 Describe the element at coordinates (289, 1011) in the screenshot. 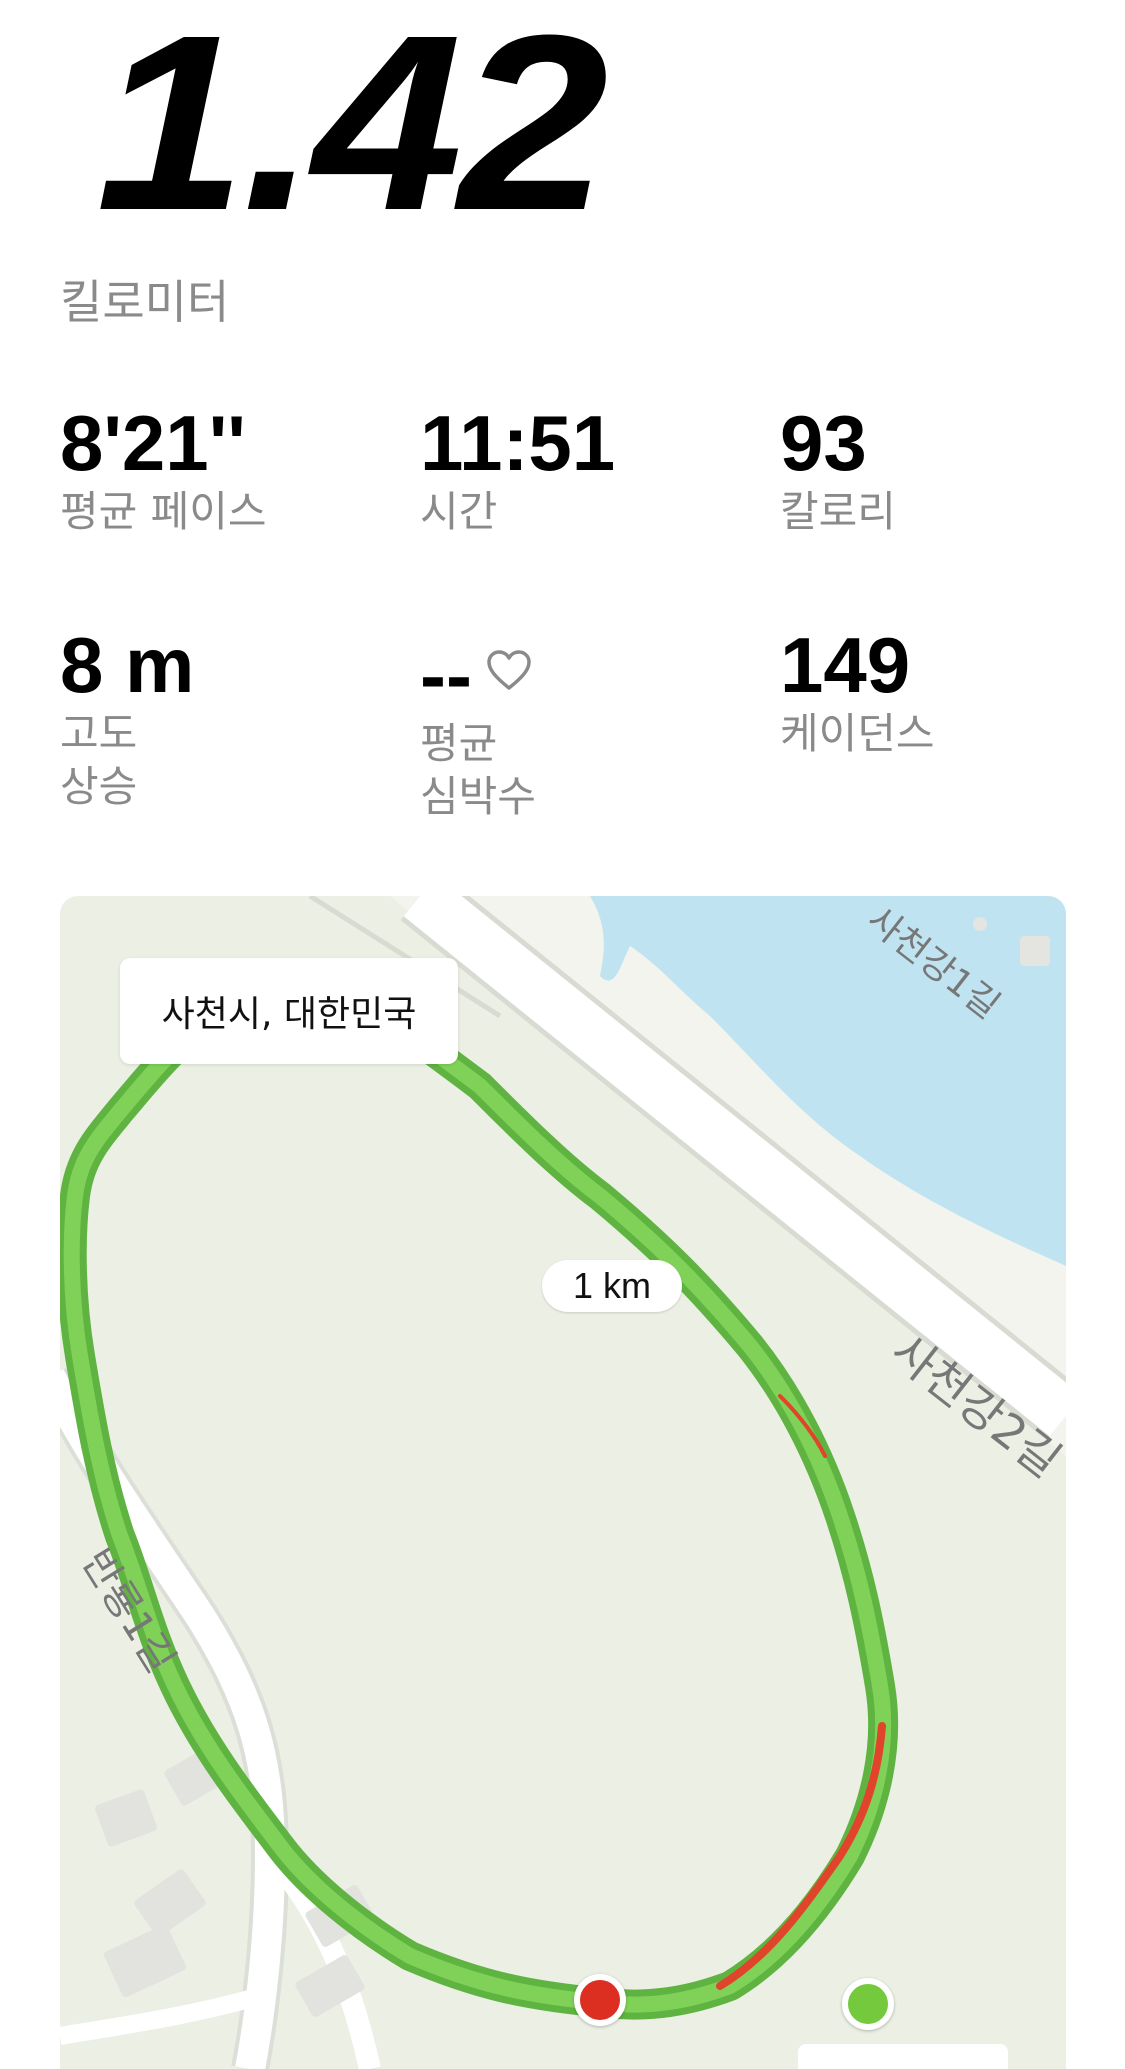

I see `location-label: 사천시, 대한민국` at that location.